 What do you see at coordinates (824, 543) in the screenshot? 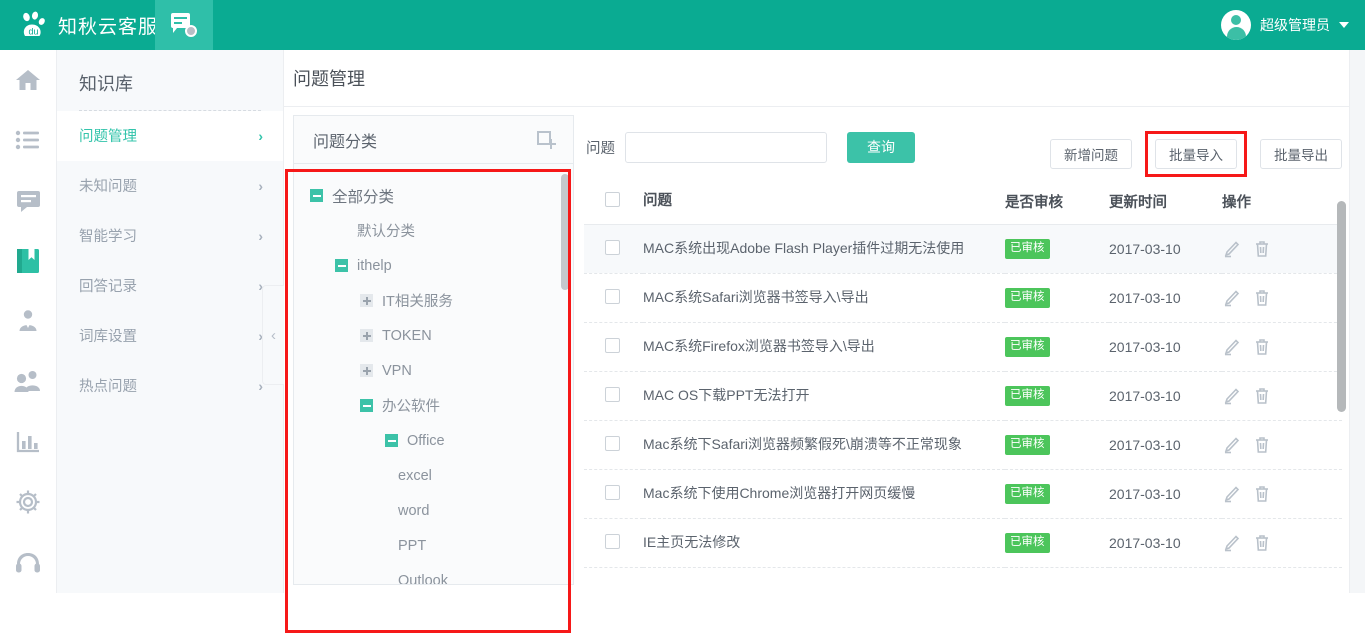
I see `row-question: IE主页无法修改` at bounding box center [824, 543].